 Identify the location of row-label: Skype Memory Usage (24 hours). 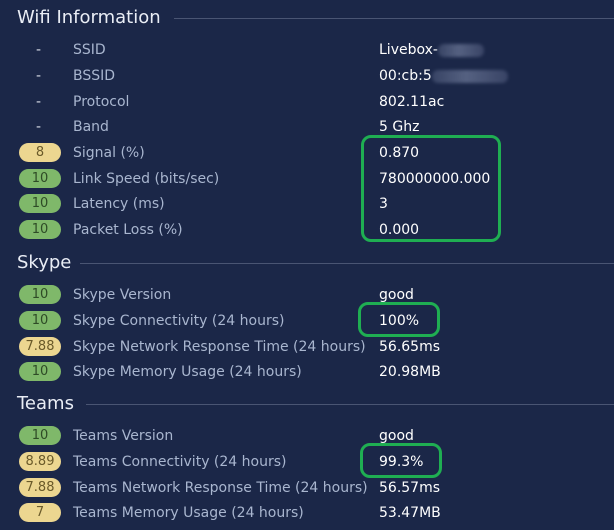
(187, 372).